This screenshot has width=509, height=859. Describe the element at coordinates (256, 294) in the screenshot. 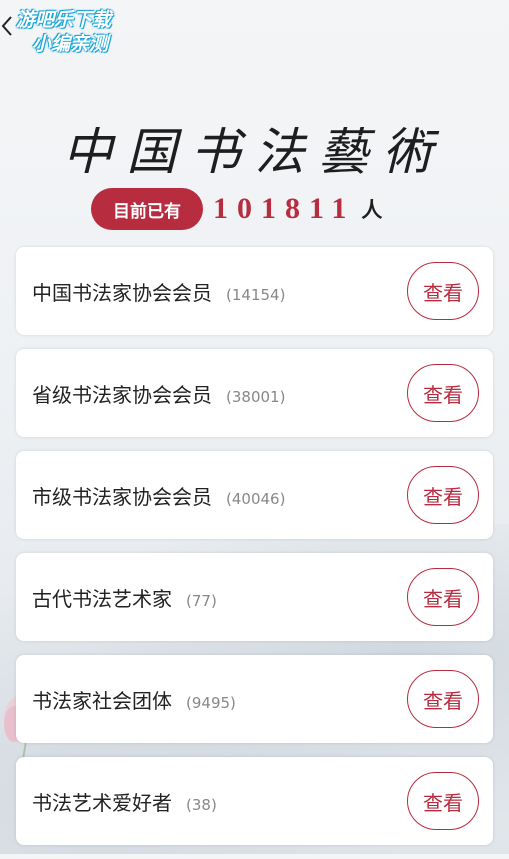

I see `category-count: (14154)` at that location.